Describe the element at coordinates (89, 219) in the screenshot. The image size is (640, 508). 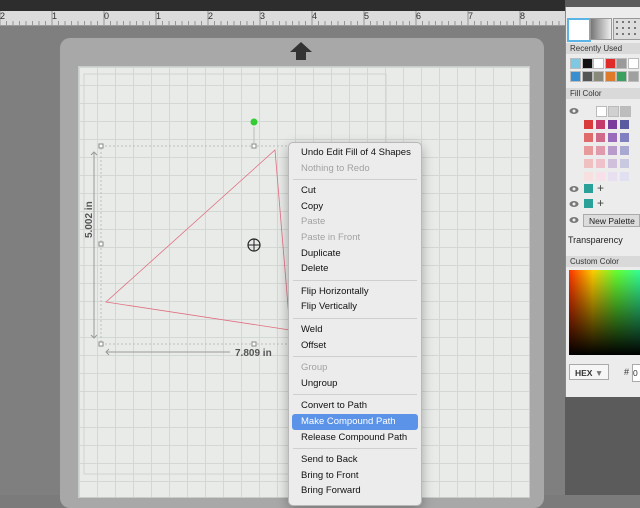
I see `height-dimension-label: 5.002 in` at that location.